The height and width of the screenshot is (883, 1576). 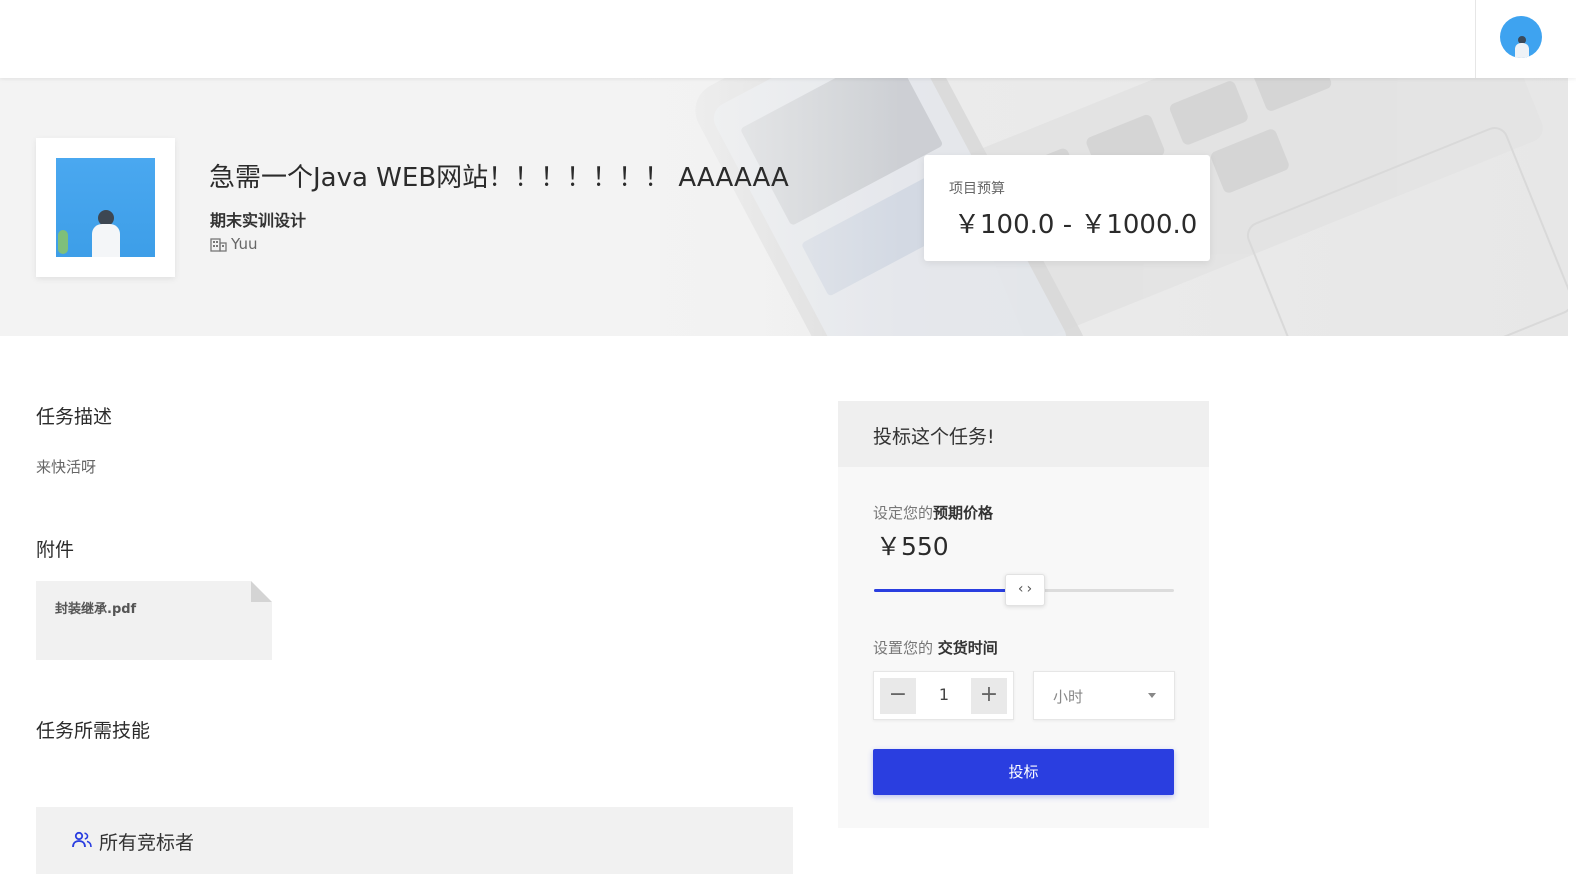 What do you see at coordinates (912, 546) in the screenshot?
I see `price-value: ￥550` at bounding box center [912, 546].